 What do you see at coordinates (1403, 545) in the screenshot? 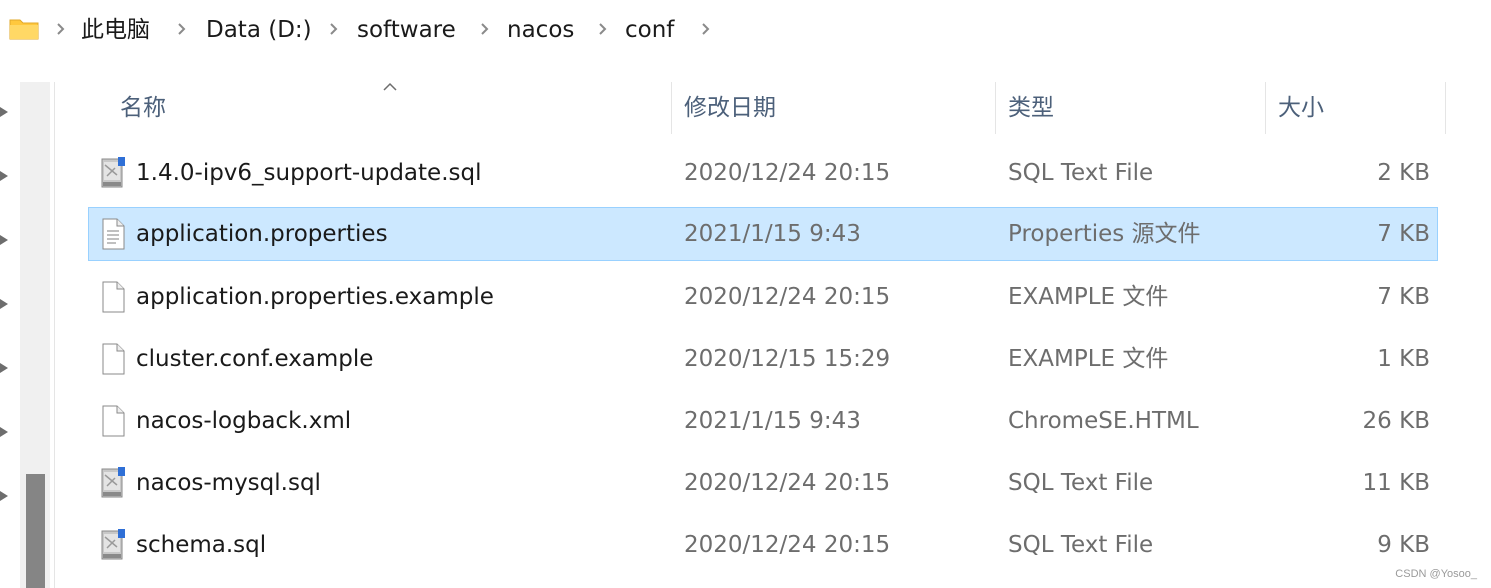
I see `file-size: 9 KB` at bounding box center [1403, 545].